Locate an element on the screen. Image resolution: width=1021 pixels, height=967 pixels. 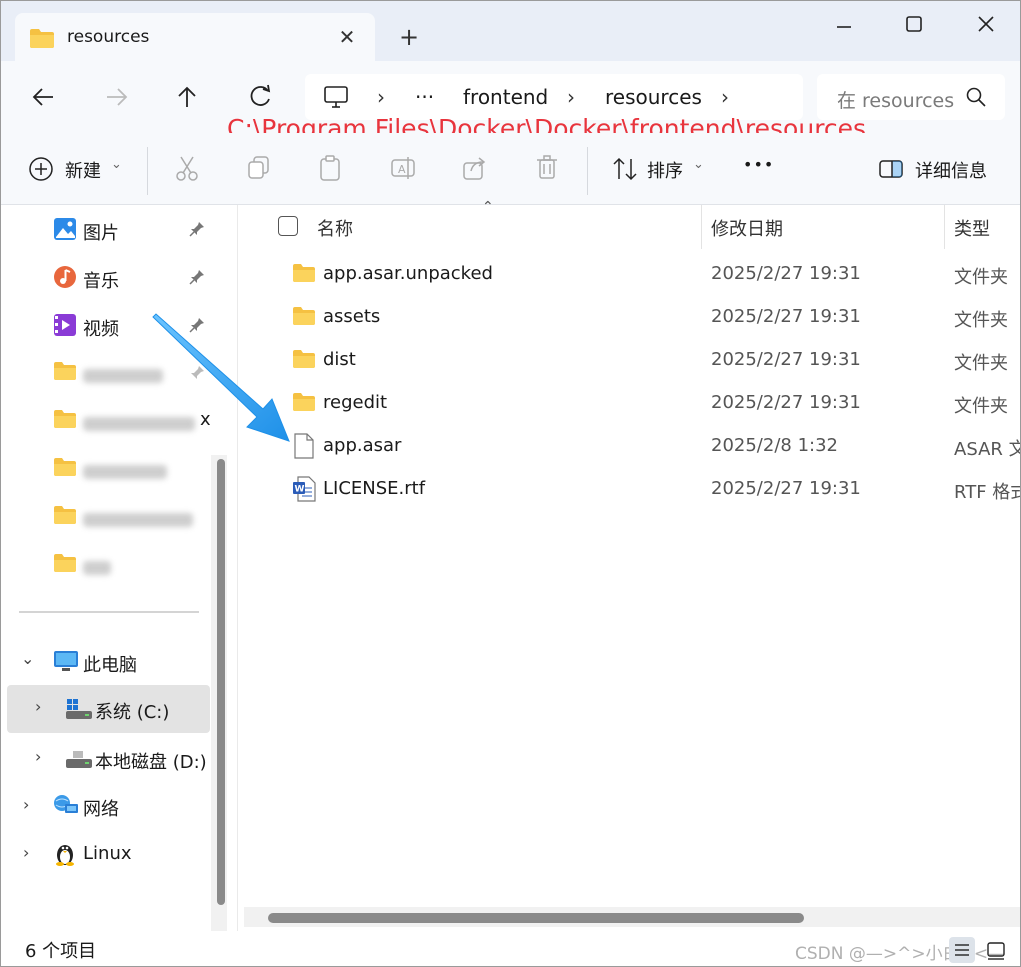
sidebar-item-this-pc: ⌄ 此电脑 is located at coordinates (106, 661).